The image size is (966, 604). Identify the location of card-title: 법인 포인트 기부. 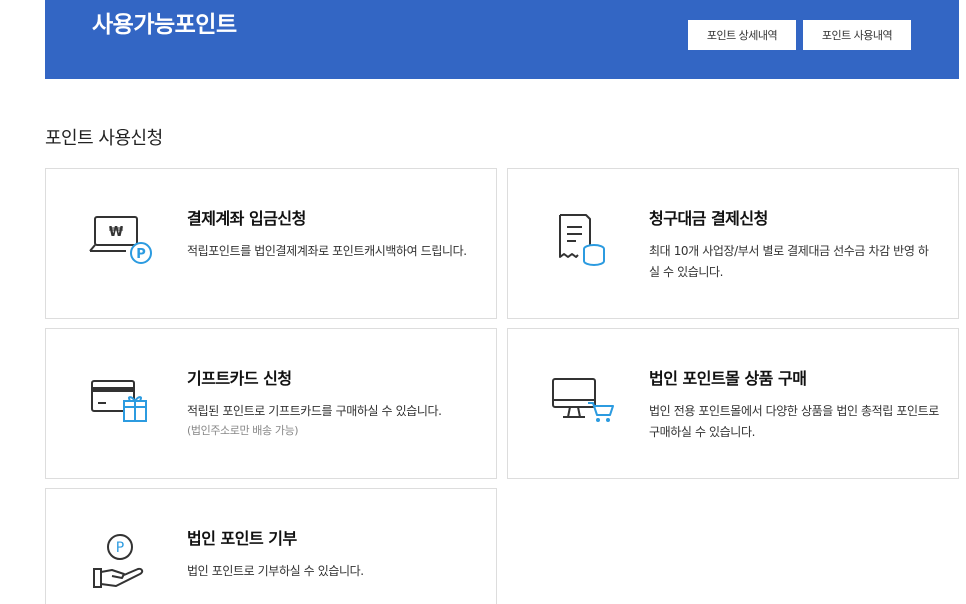
(242, 538).